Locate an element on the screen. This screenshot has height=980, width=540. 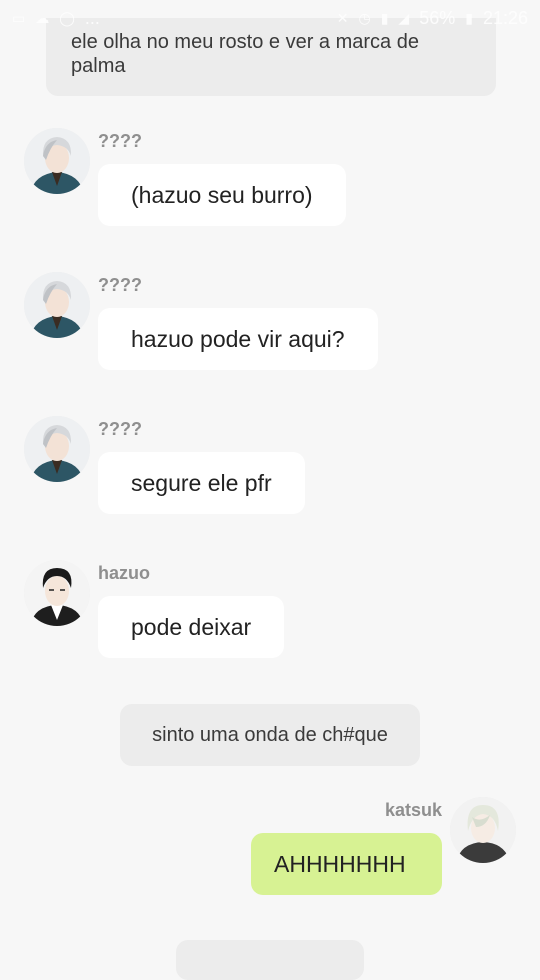
status-right: ✕ ◷ ▮ ◢ 56% ▮ 21:26 is located at coordinates (432, 18).